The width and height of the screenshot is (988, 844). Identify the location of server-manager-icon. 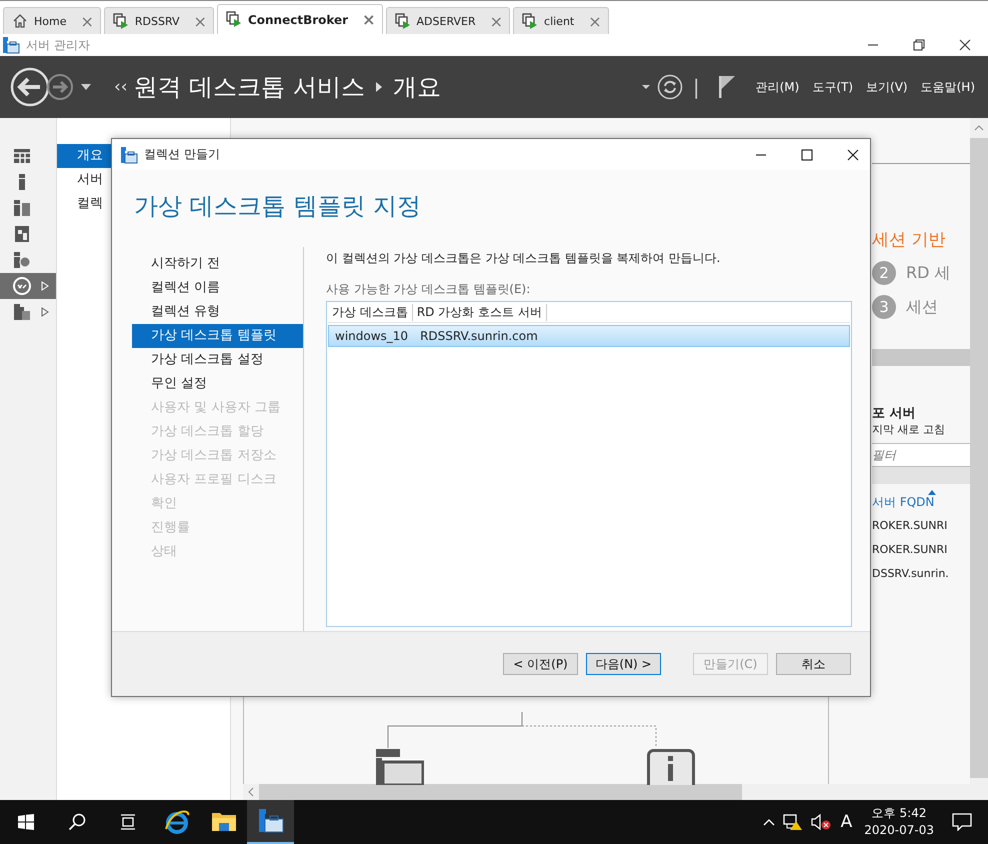
(271, 821).